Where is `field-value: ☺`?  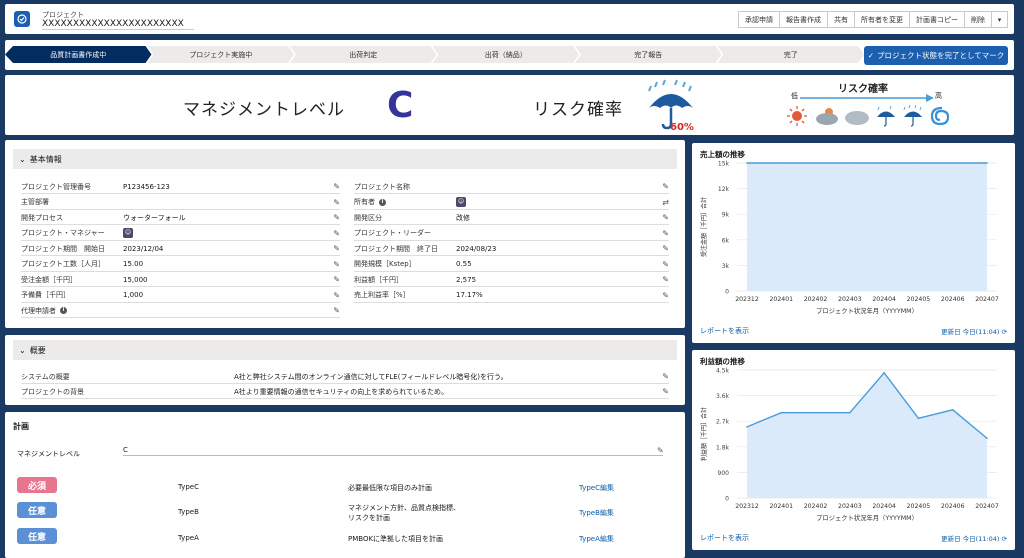 field-value: ☺ is located at coordinates (227, 233).